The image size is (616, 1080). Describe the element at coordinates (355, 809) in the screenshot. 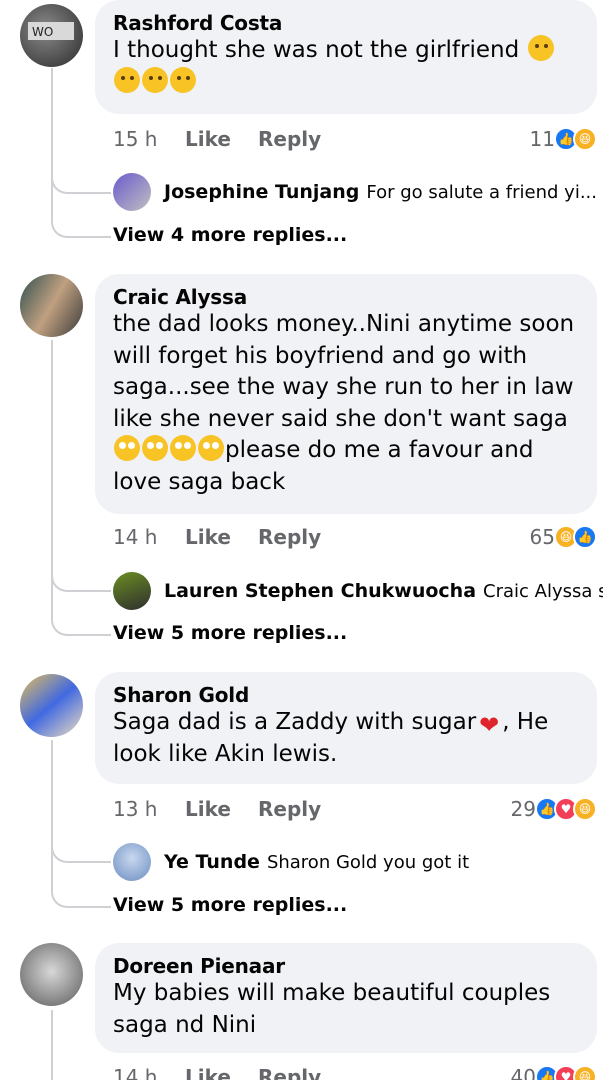

I see `comment-actions: 13 h Like Reply 29 👍 ♥ 😆` at that location.